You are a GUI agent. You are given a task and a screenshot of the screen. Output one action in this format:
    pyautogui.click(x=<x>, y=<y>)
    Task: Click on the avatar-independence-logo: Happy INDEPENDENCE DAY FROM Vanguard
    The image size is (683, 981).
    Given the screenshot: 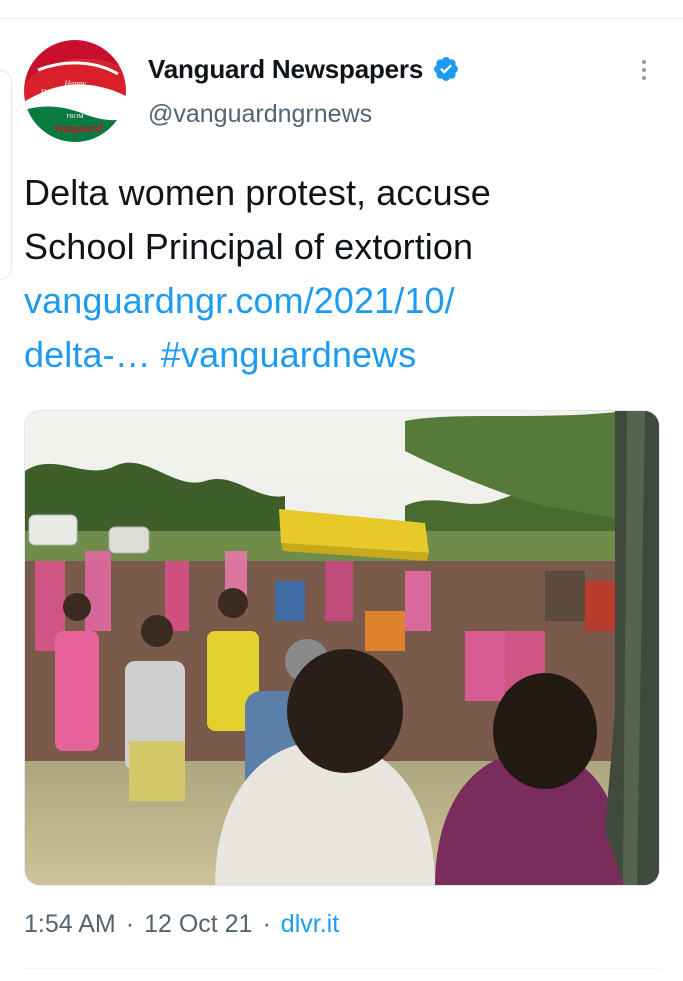 What is the action you would take?
    pyautogui.click(x=75, y=91)
    